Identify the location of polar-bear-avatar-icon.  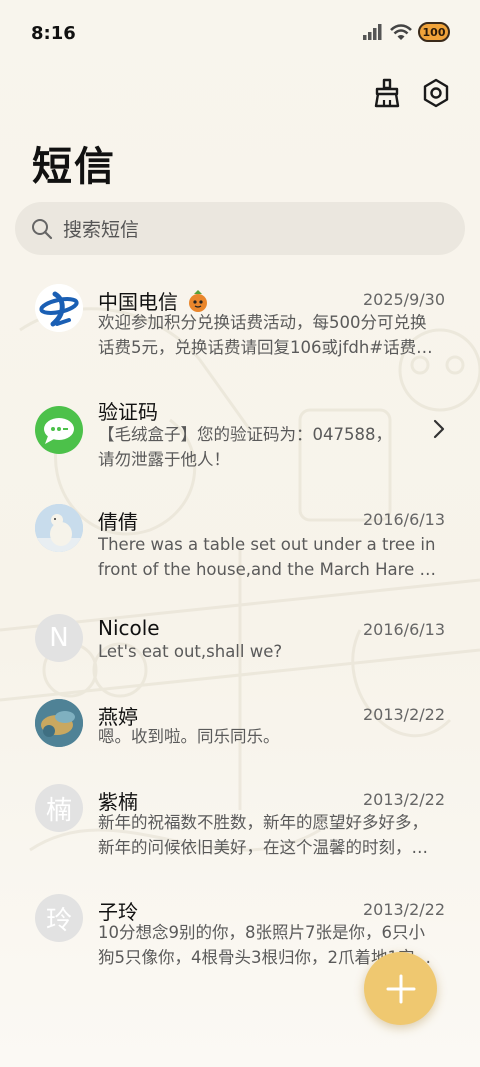
(59, 528).